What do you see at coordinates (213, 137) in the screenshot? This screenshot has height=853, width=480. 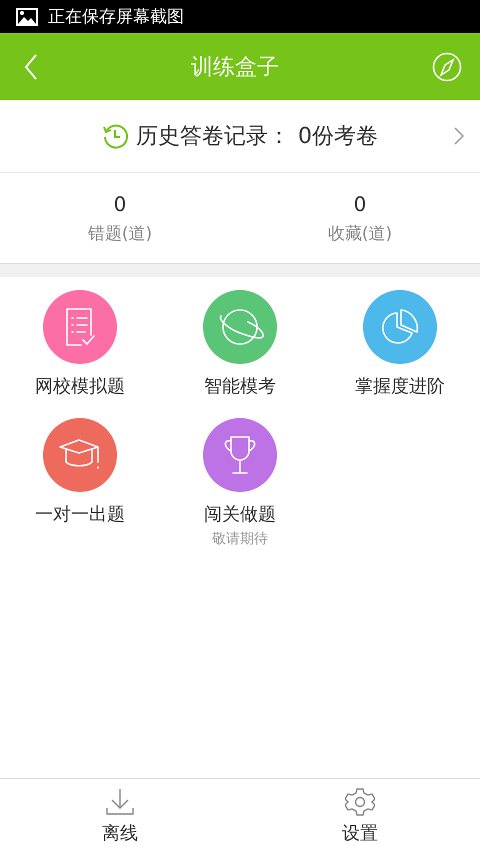 I see `history-label: 历史答卷记录：` at bounding box center [213, 137].